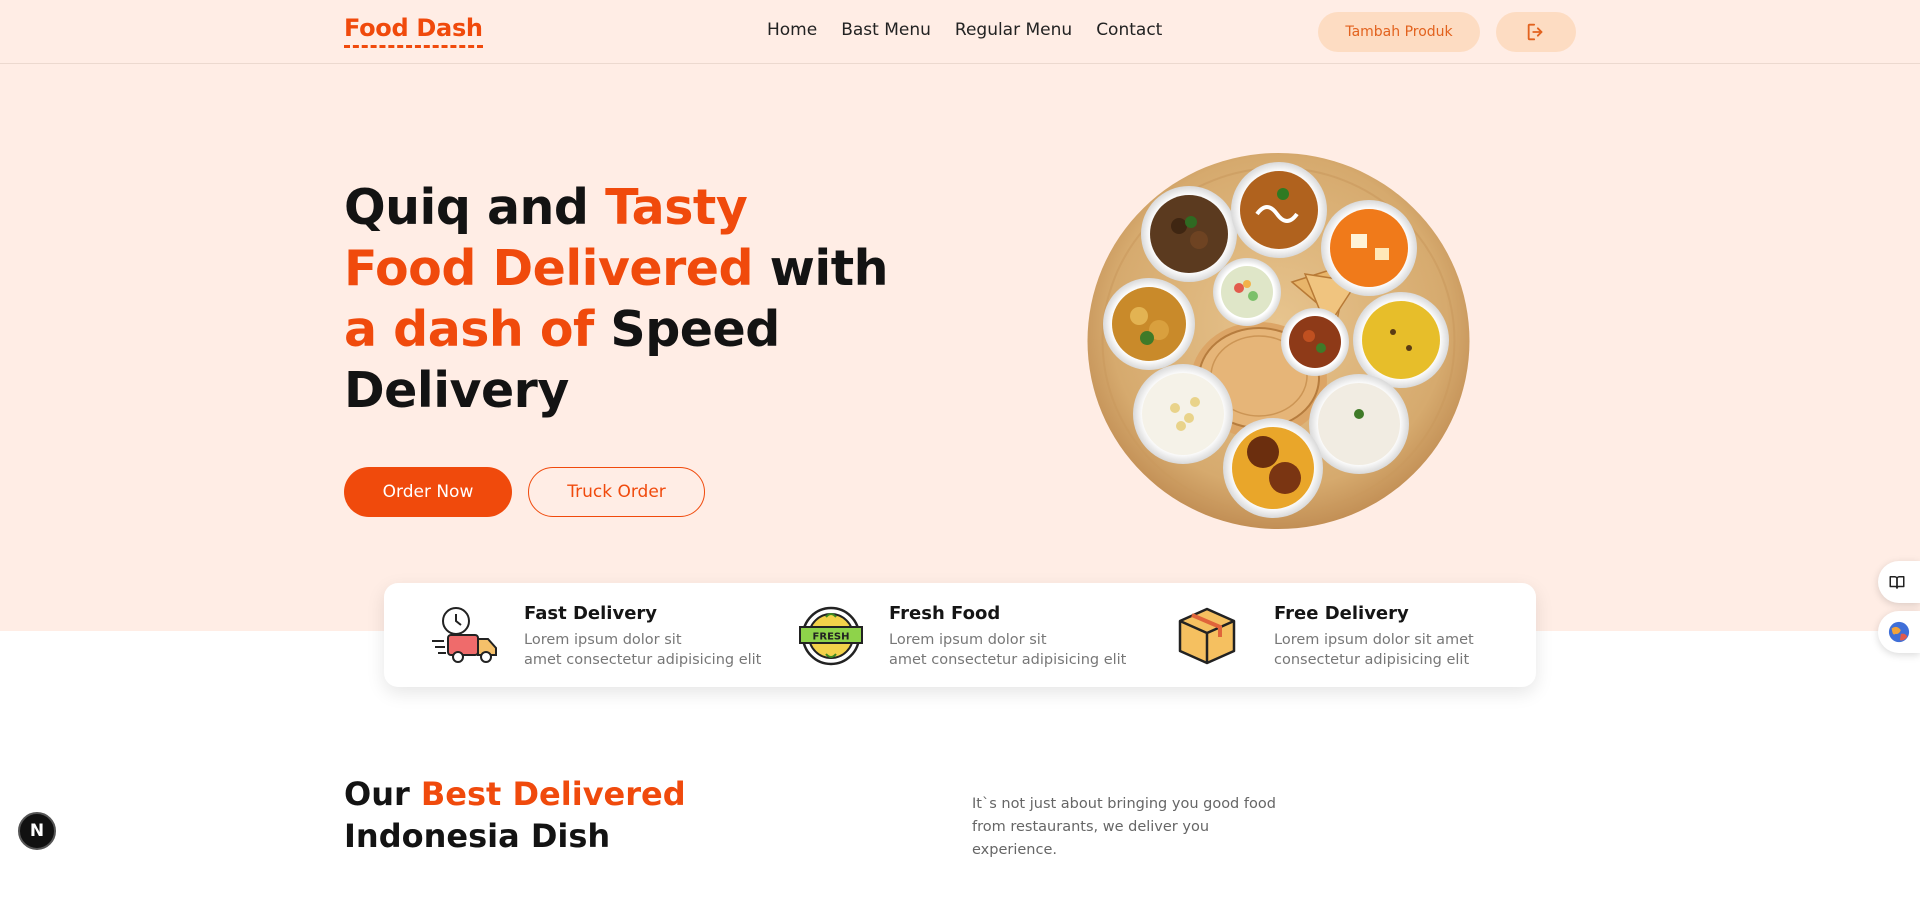 The width and height of the screenshot is (1920, 897). Describe the element at coordinates (553, 794) in the screenshot. I see `section-title-accent: Best Delivered` at that location.